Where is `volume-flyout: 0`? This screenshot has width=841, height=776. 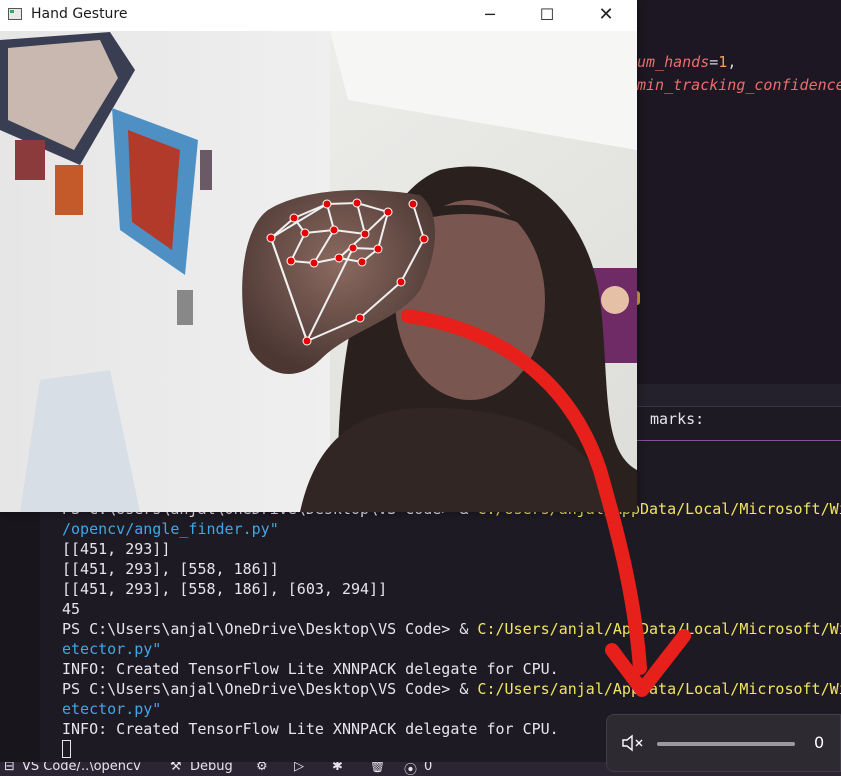
volume-flyout: 0 is located at coordinates (723, 743).